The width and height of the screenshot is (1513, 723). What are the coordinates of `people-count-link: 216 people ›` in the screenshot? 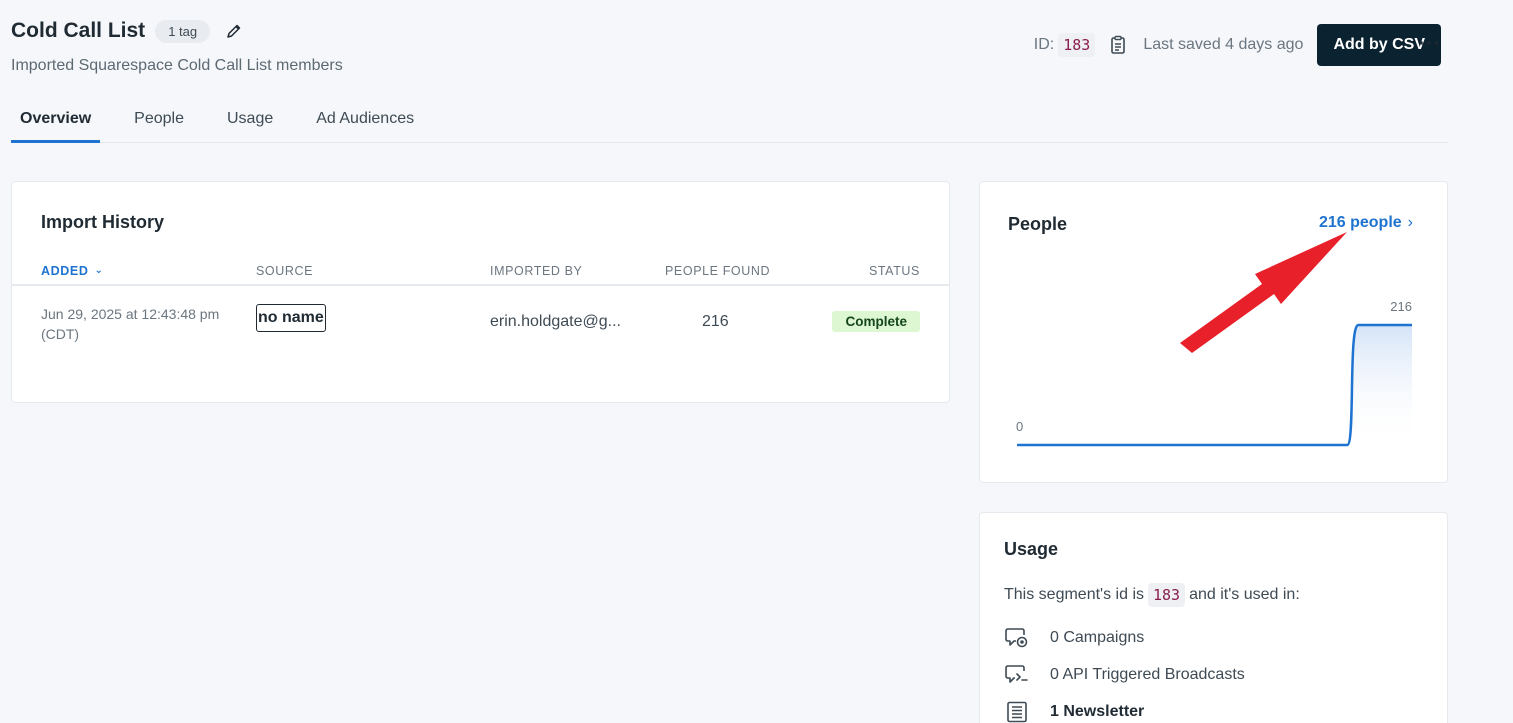 It's located at (1366, 223).